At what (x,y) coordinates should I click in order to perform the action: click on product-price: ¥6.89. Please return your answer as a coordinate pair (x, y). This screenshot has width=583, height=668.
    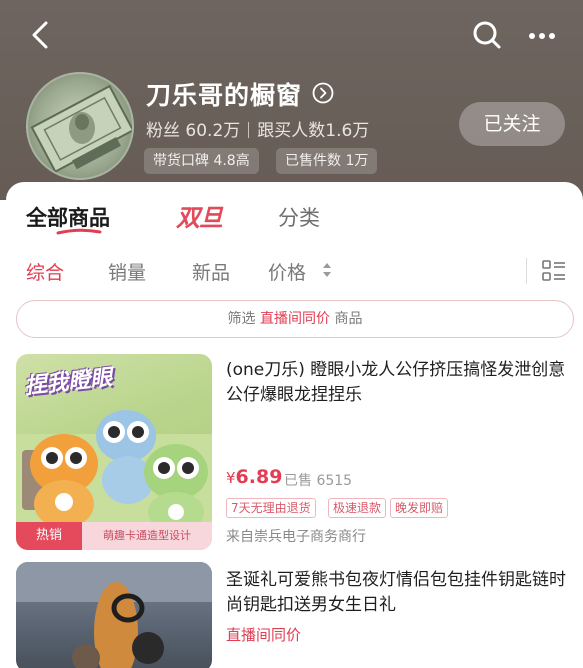
    Looking at the image, I should click on (254, 477).